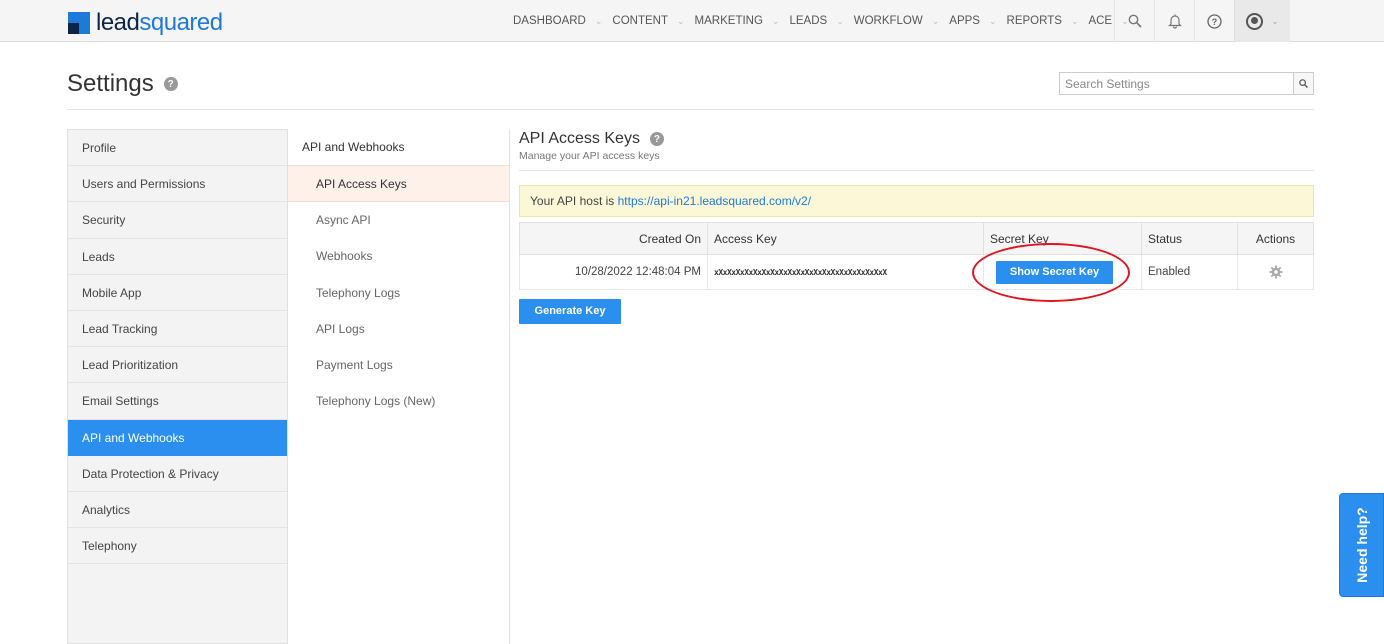 The width and height of the screenshot is (1384, 644). Describe the element at coordinates (1054, 272) in the screenshot. I see `show-secret-key-button: Show Secret Key` at that location.